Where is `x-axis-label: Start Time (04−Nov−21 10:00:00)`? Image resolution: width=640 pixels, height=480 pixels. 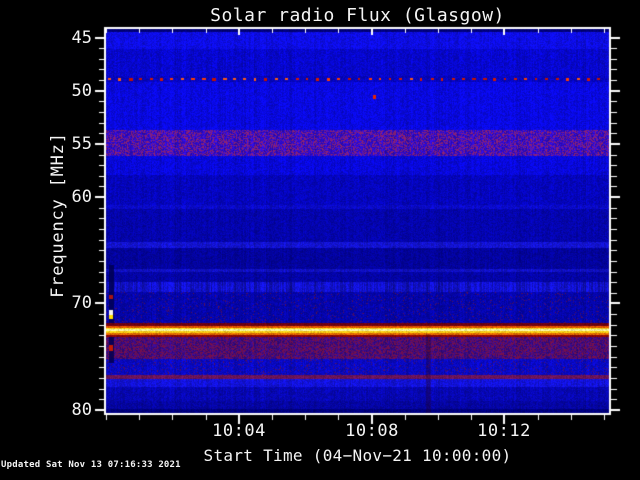
x-axis-label: Start Time (04−Nov−21 10:00:00) is located at coordinates (357, 455).